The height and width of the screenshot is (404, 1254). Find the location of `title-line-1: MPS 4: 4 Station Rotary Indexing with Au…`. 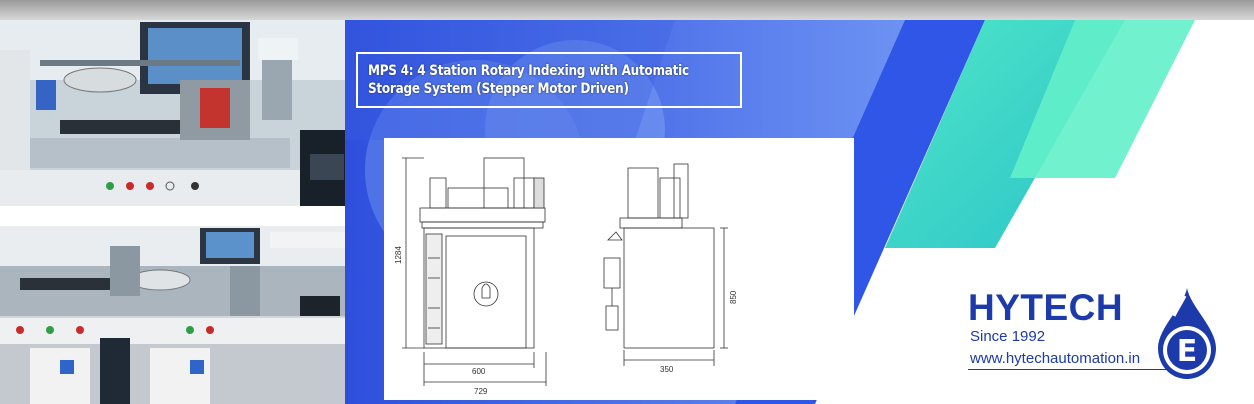

title-line-1: MPS 4: 4 Station Rotary Indexing with Au… is located at coordinates (528, 71).